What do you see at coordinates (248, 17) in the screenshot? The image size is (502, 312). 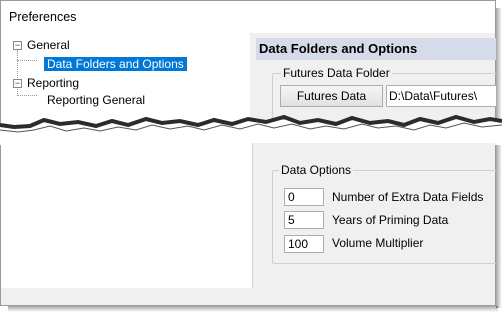 I see `title-bar: Preferences` at bounding box center [248, 17].